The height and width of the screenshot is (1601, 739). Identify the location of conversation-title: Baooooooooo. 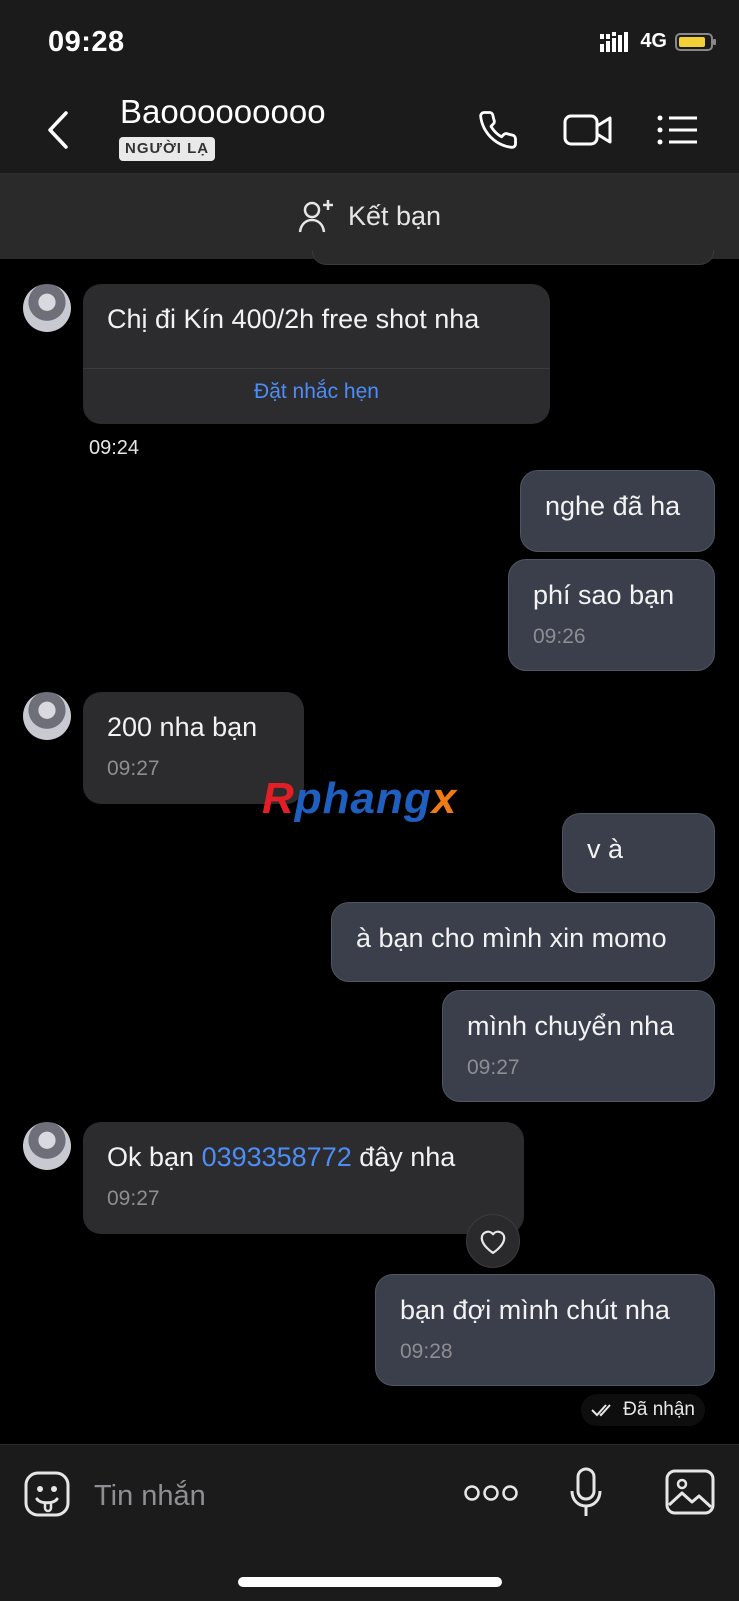
(223, 112).